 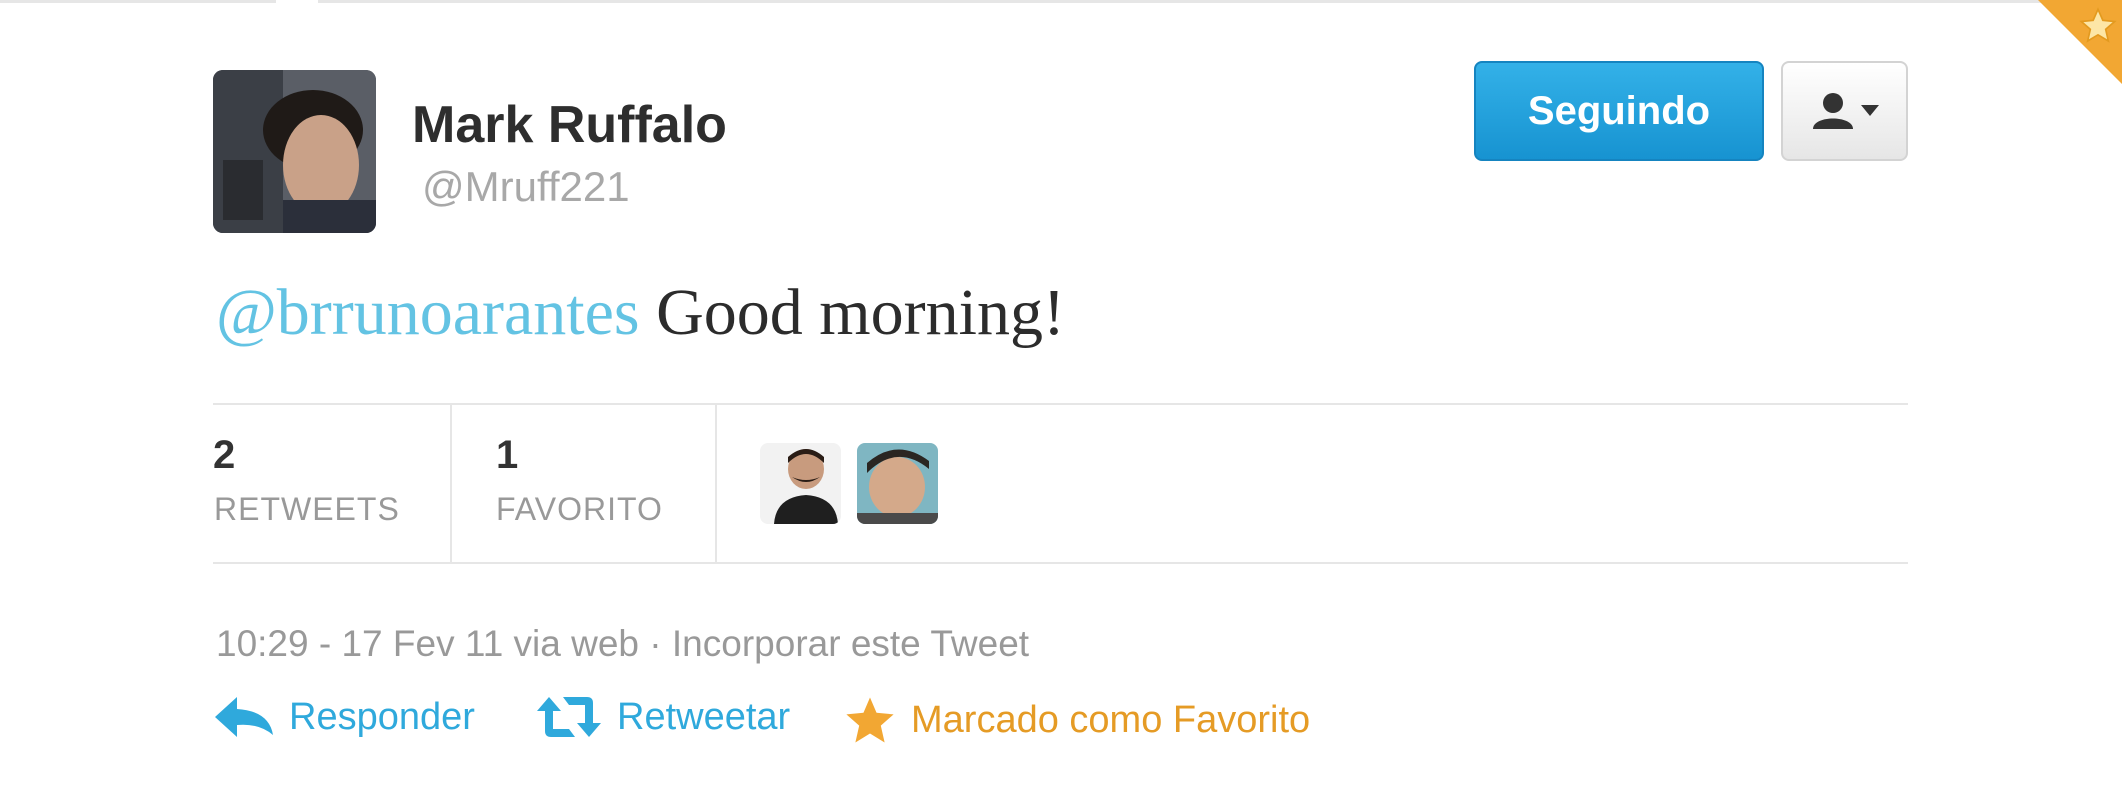 What do you see at coordinates (2098, 25) in the screenshot?
I see `favorited-star-icon` at bounding box center [2098, 25].